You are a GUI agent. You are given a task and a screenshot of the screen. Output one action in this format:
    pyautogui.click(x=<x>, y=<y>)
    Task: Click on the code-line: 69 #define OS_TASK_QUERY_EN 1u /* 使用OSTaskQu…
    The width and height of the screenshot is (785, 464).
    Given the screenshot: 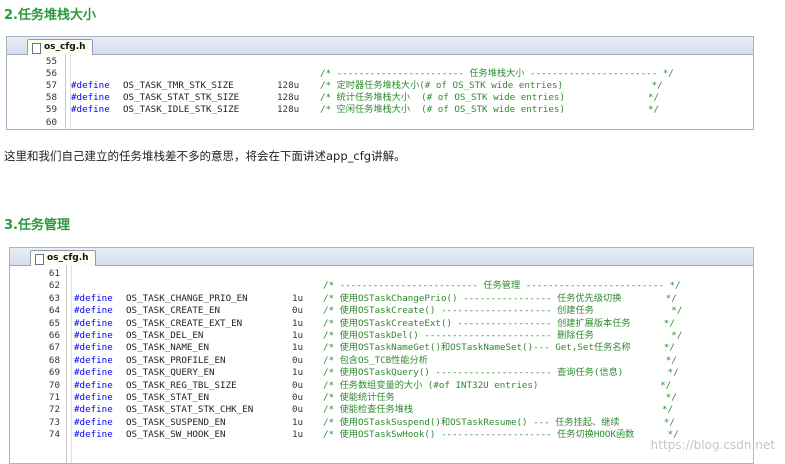 What is the action you would take?
    pyautogui.click(x=380, y=373)
    